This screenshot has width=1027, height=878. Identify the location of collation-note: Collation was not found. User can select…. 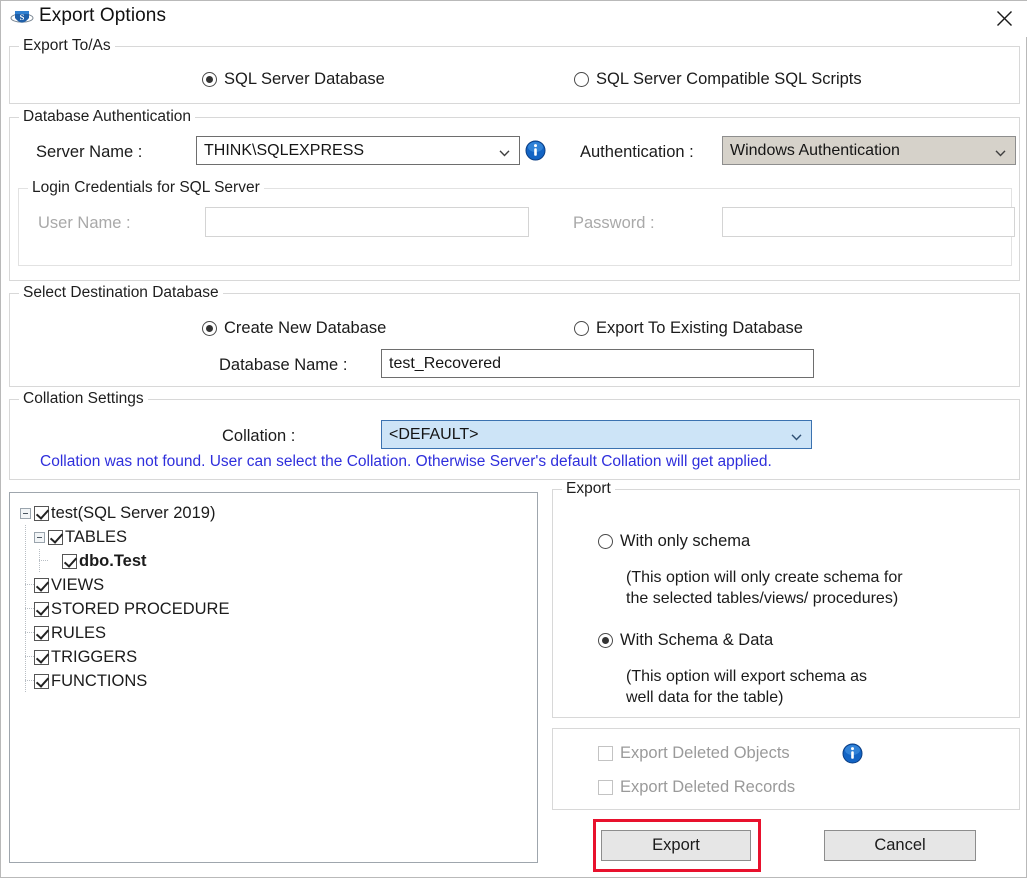
(406, 461).